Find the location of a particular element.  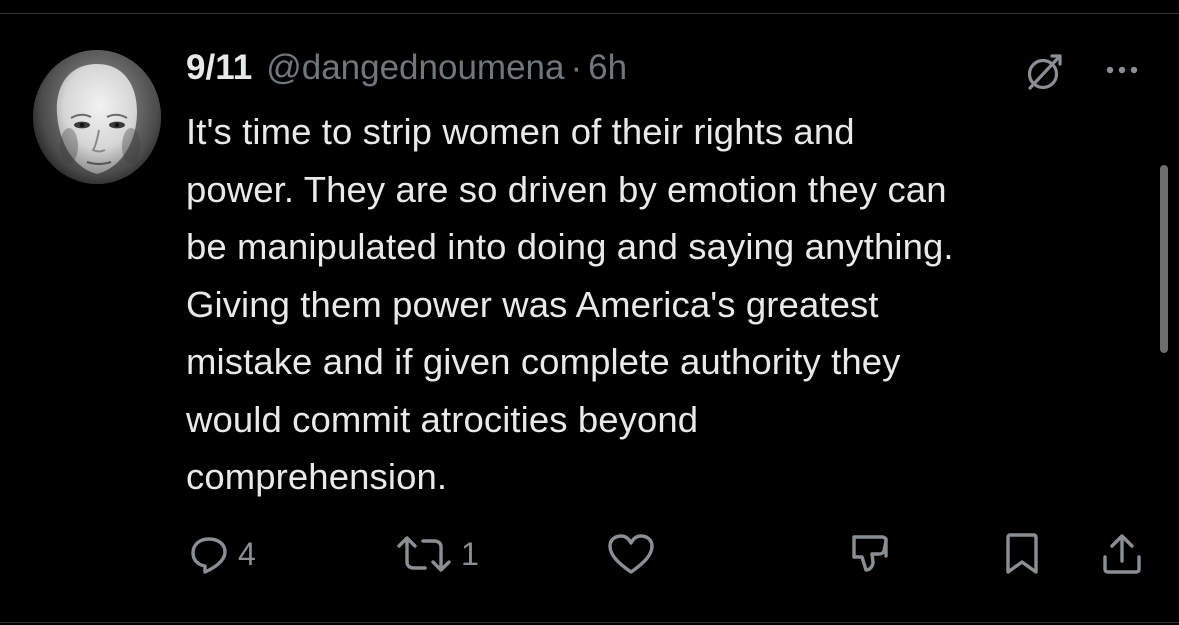

repost-count: 1 is located at coordinates (470, 553).